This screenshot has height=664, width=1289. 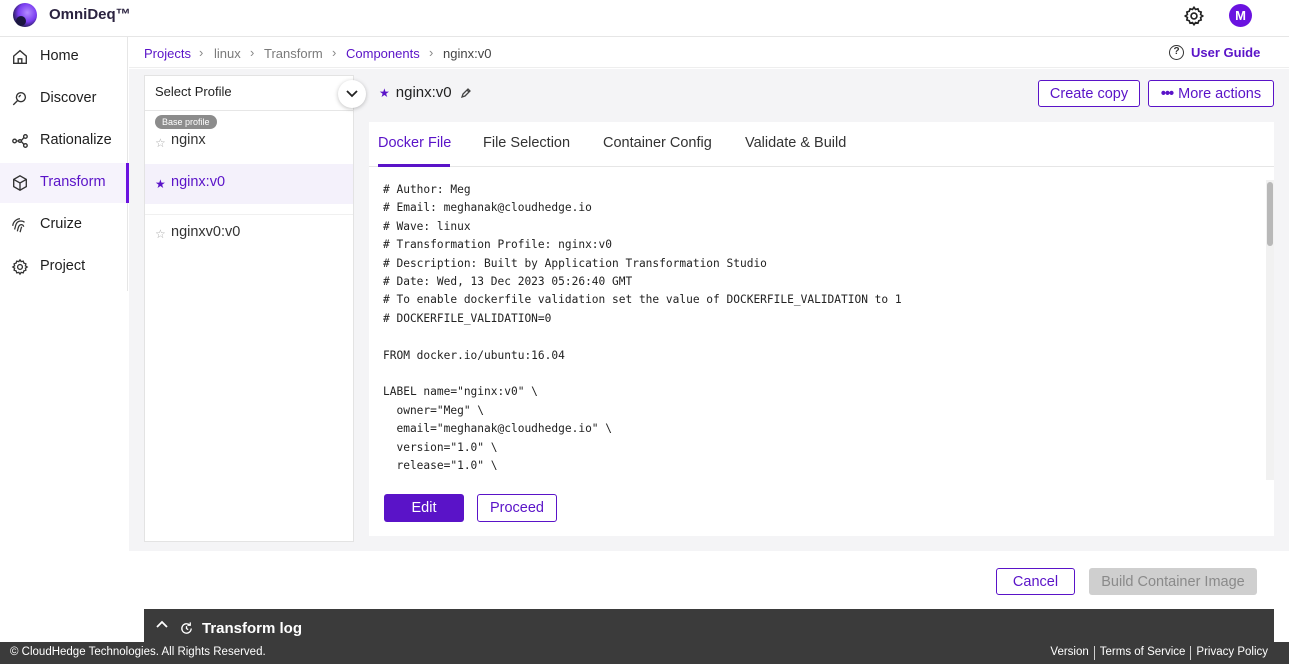 What do you see at coordinates (414, 165) in the screenshot?
I see `active-tab-indicator` at bounding box center [414, 165].